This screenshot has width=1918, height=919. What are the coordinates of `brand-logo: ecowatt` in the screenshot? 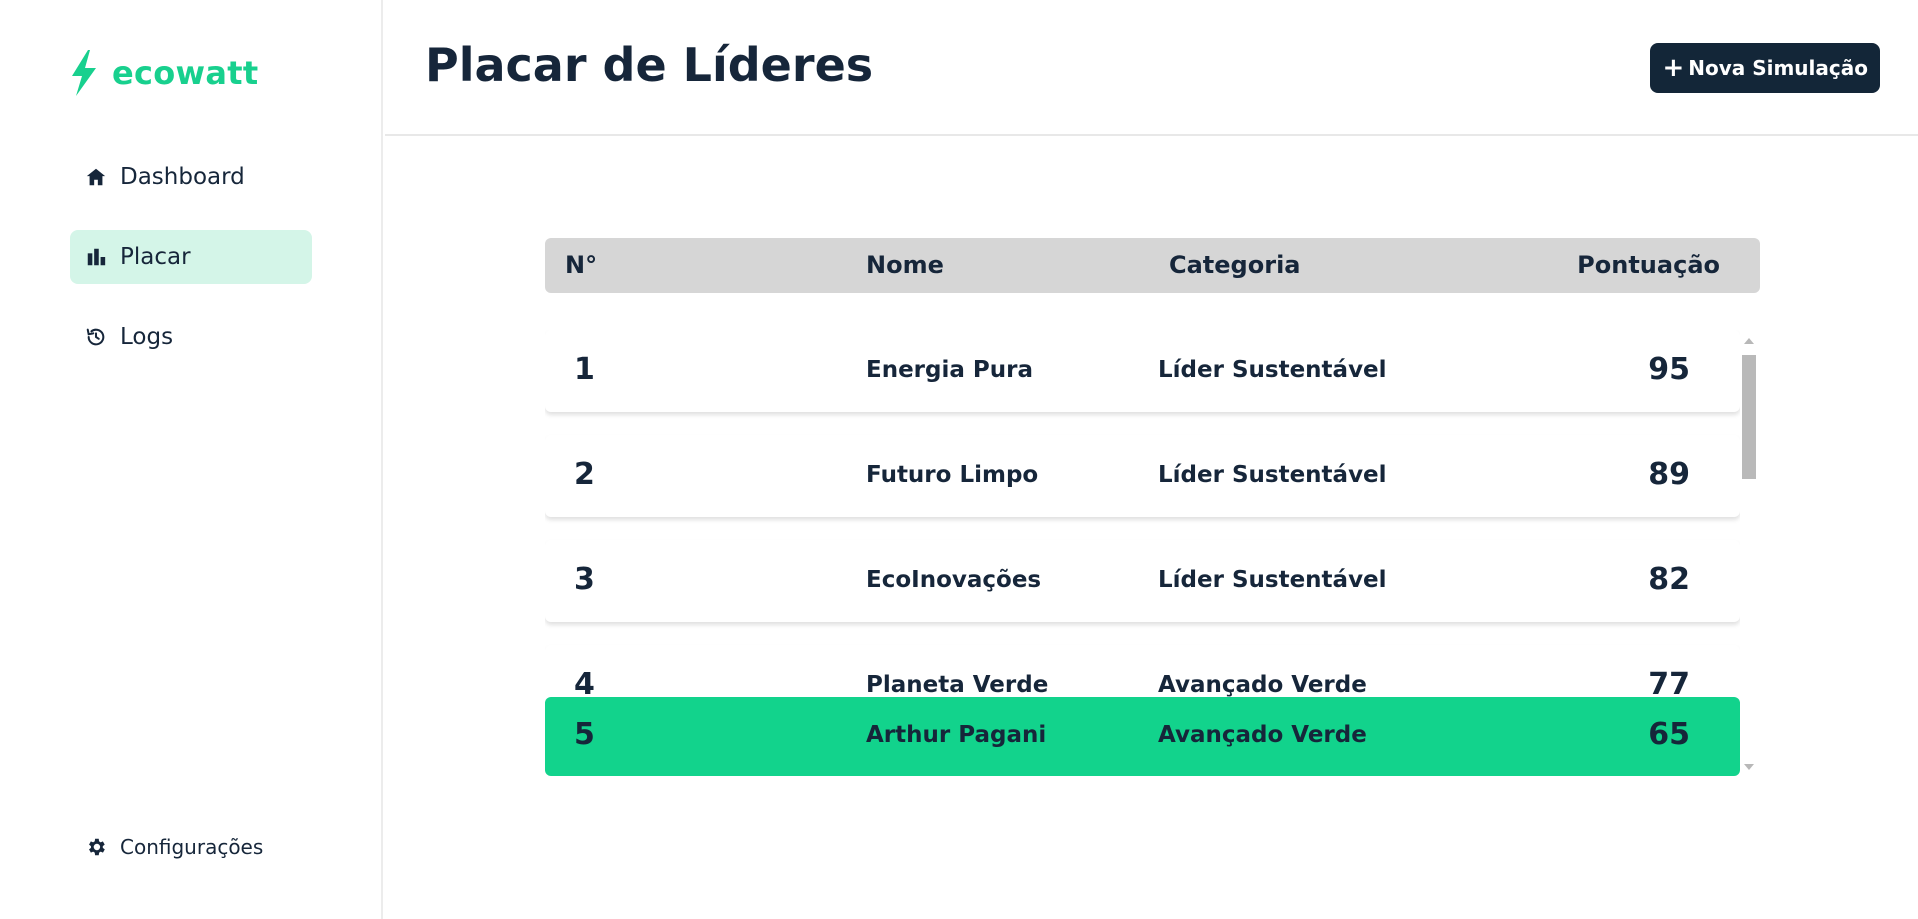 It's located at (163, 73).